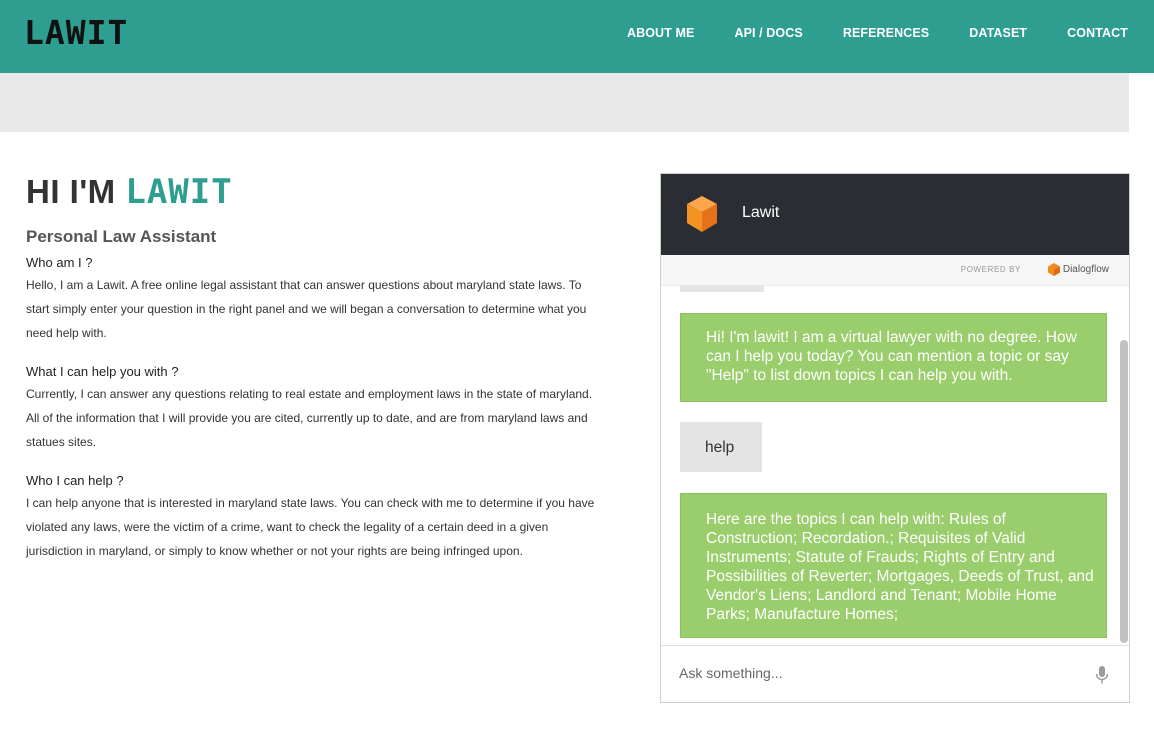 Image resolution: width=1154 pixels, height=731 pixels. Describe the element at coordinates (76, 191) in the screenshot. I see `hero-prefix: HI I'M` at that location.